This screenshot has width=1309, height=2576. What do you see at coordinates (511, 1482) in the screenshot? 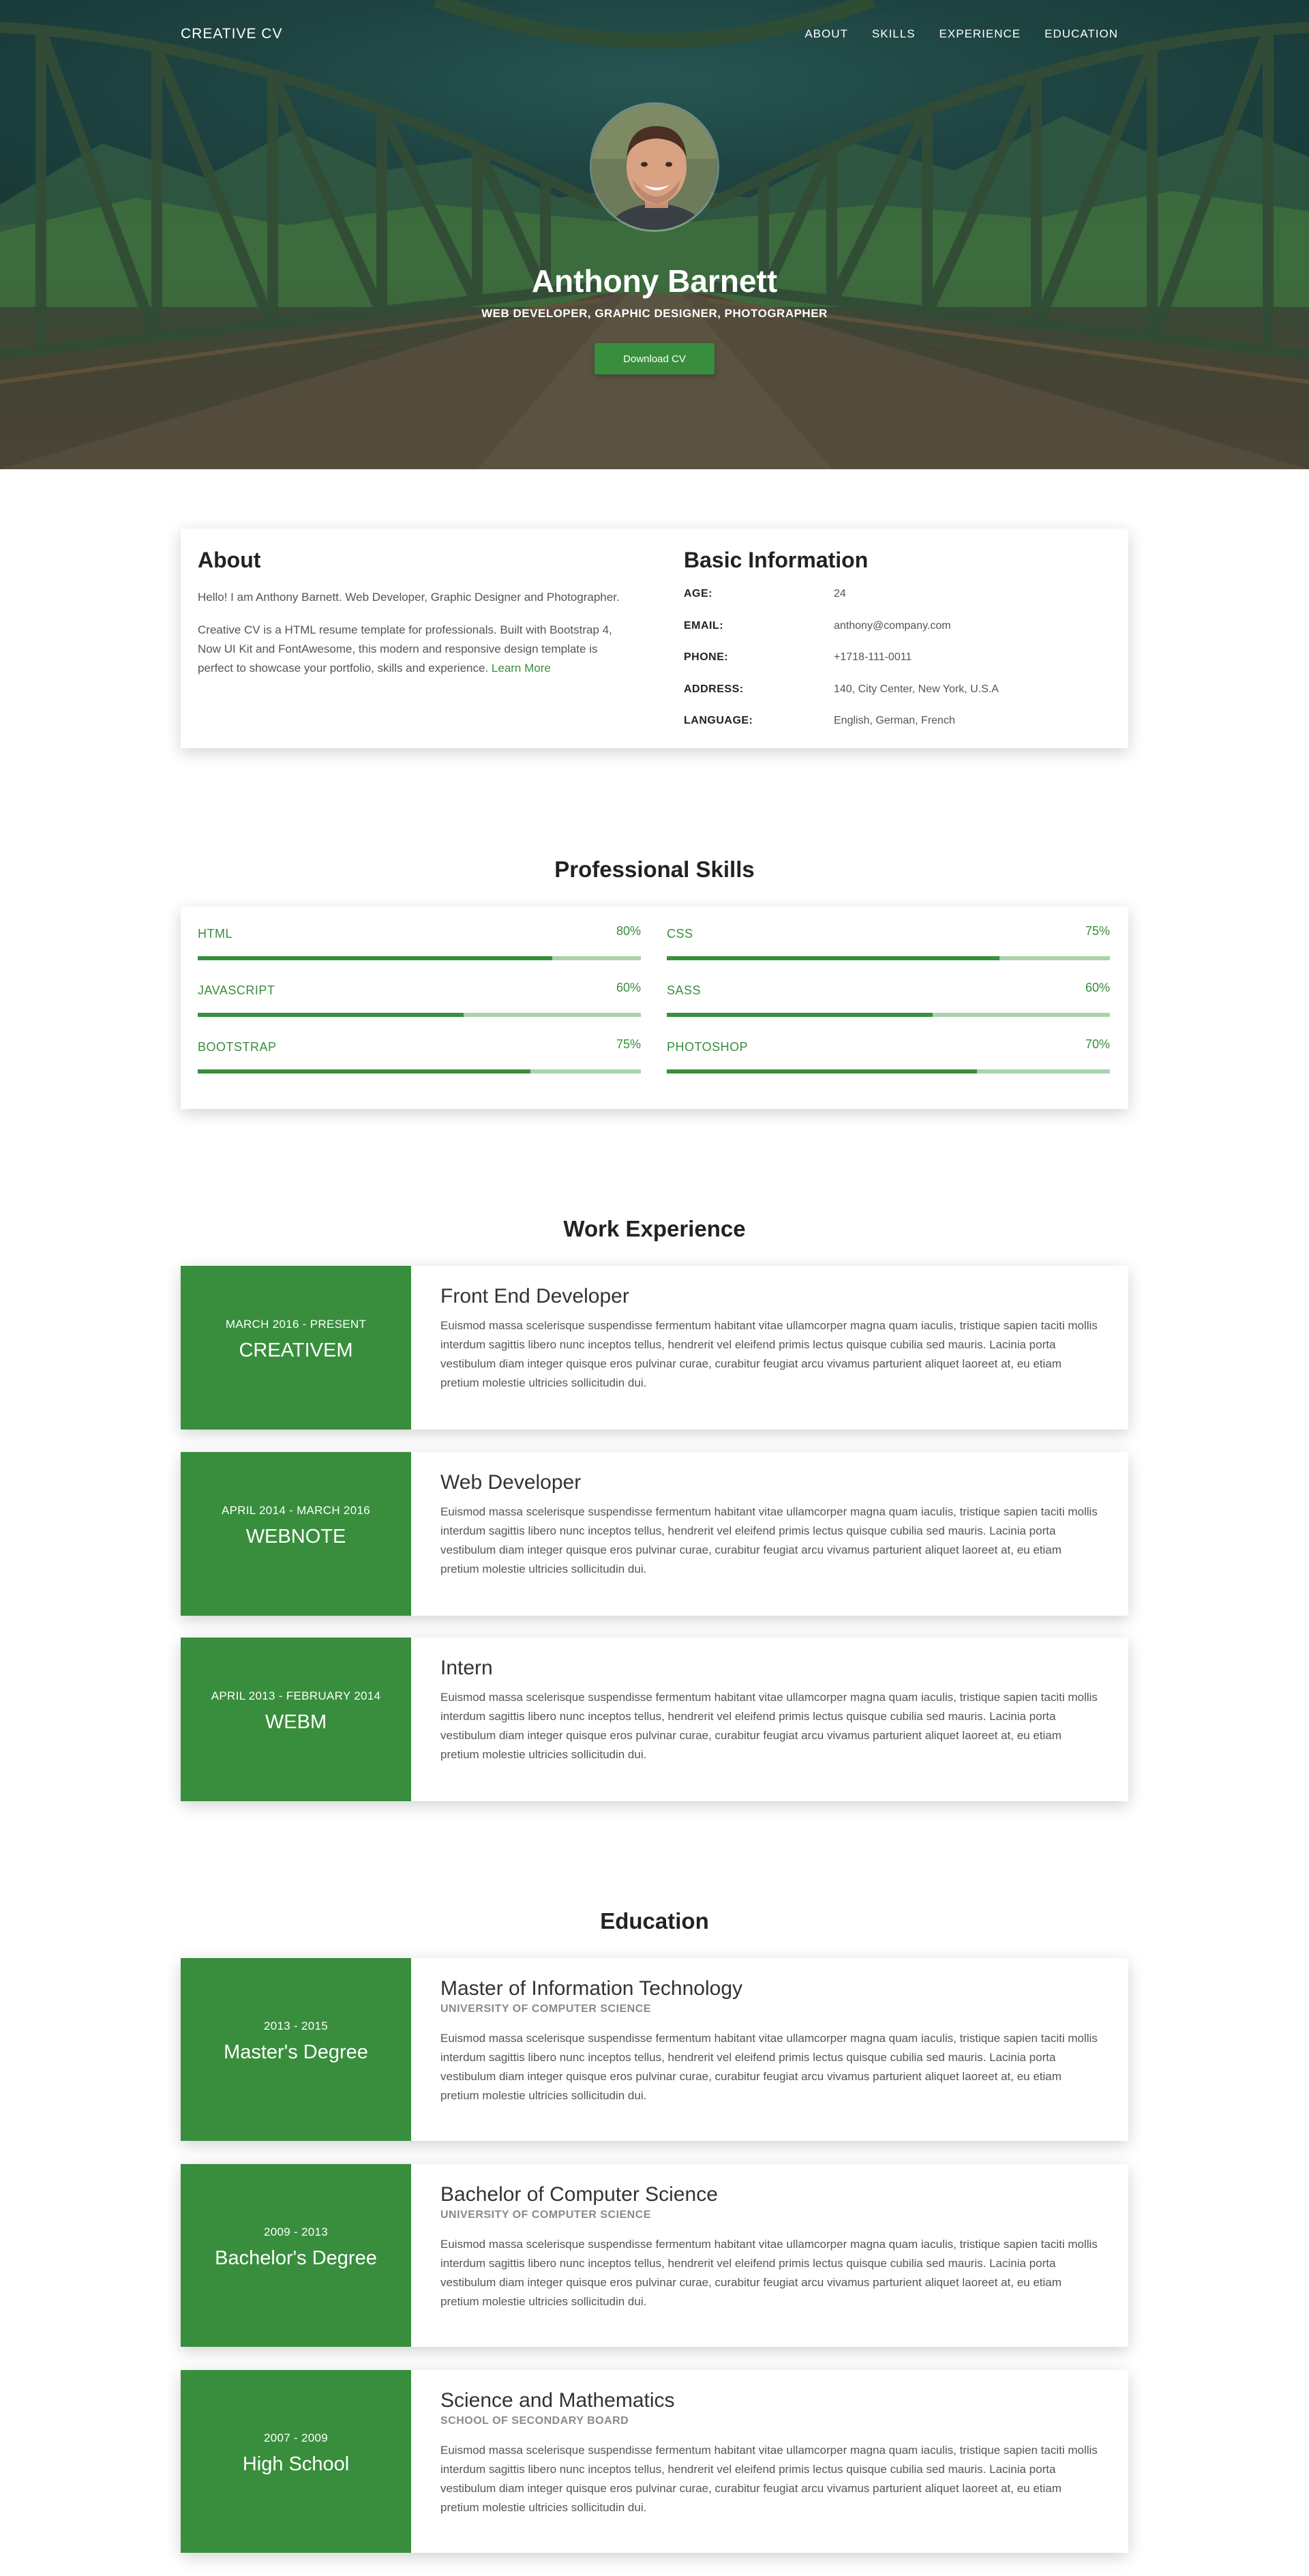
I see `experience-role: Web Developer` at bounding box center [511, 1482].